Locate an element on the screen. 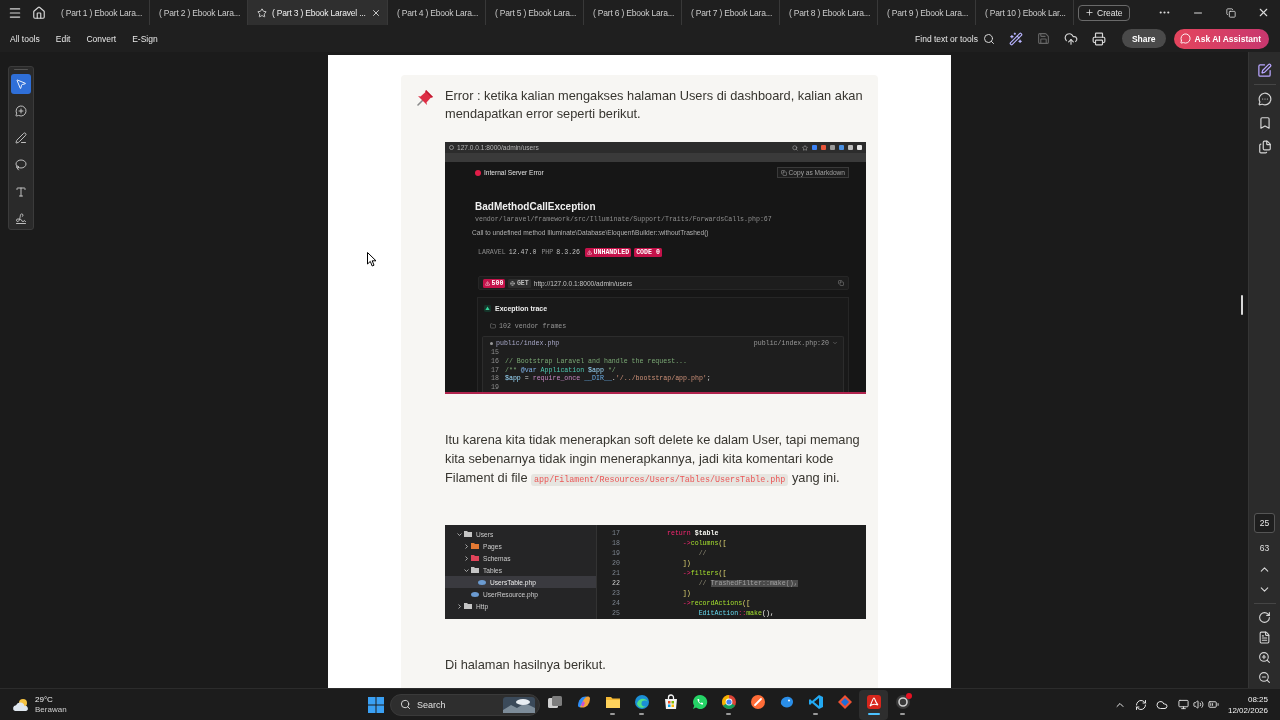  cloud-icon is located at coordinates (1161, 704).